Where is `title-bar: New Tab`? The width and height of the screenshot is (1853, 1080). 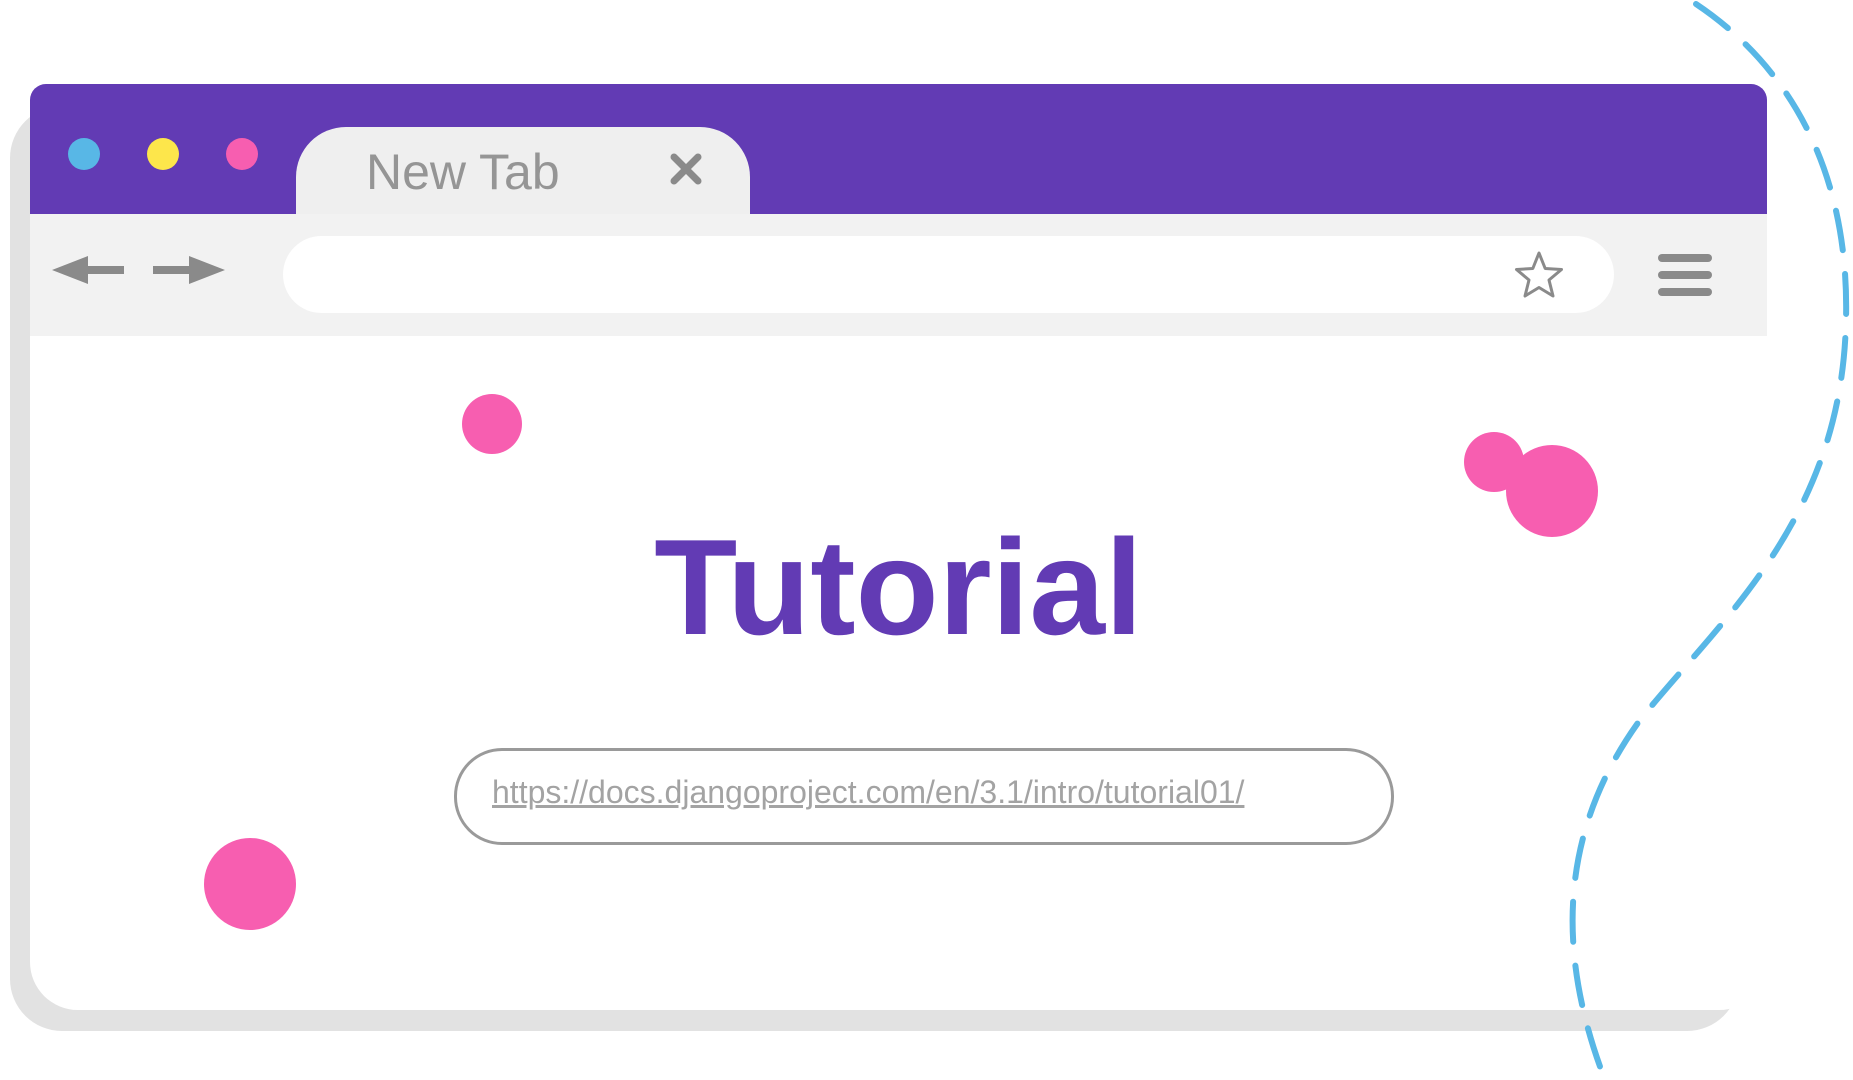
title-bar: New Tab is located at coordinates (898, 149).